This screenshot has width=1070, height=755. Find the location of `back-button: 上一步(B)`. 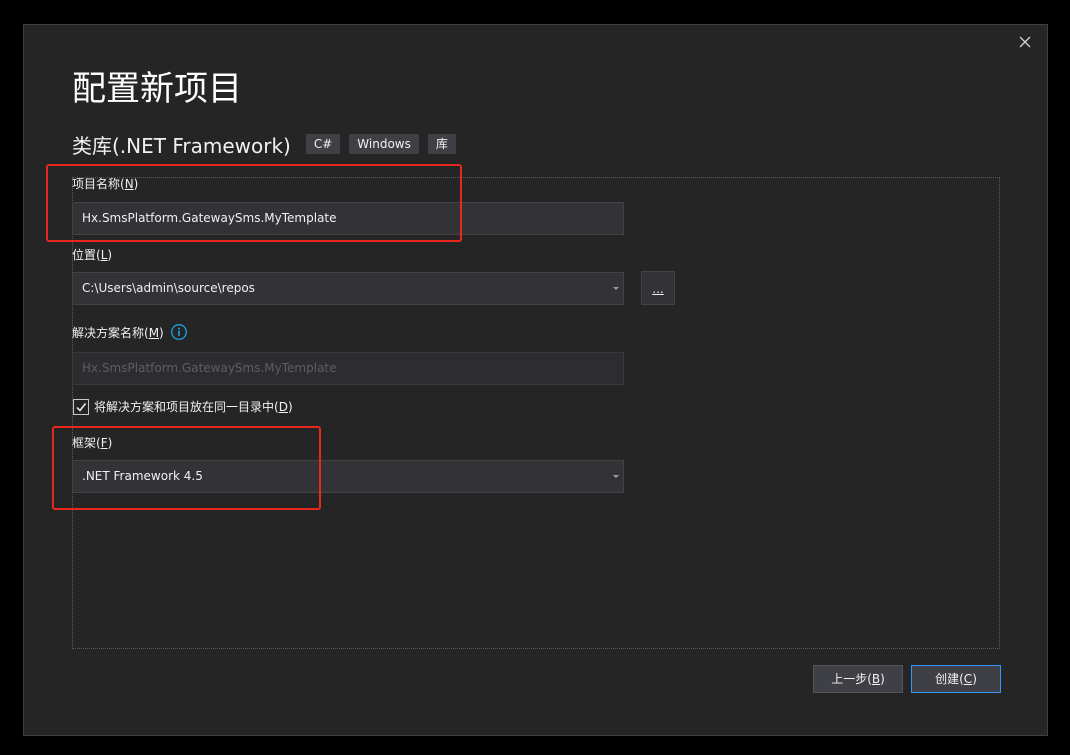

back-button: 上一步(B) is located at coordinates (858, 679).